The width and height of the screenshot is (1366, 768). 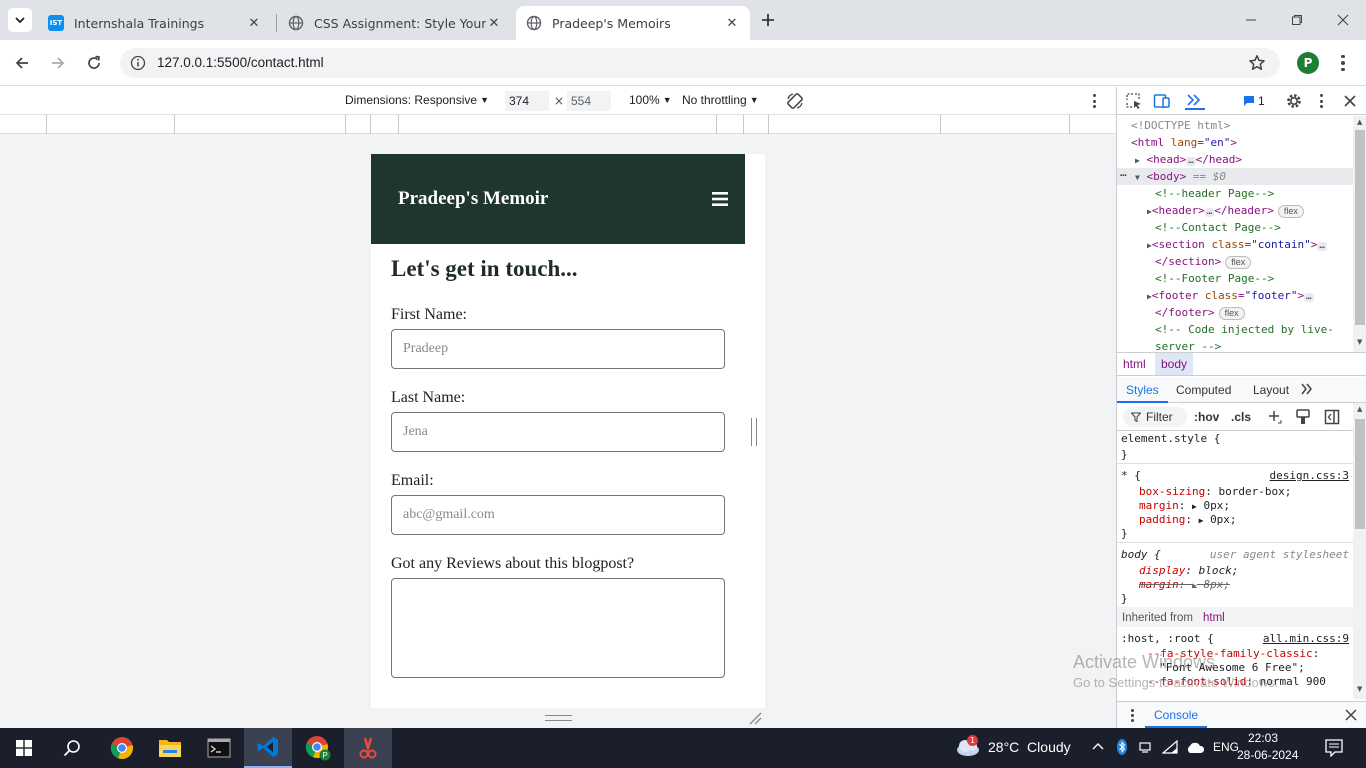 I want to click on tab-computed: Computed, so click(x=1203, y=390).